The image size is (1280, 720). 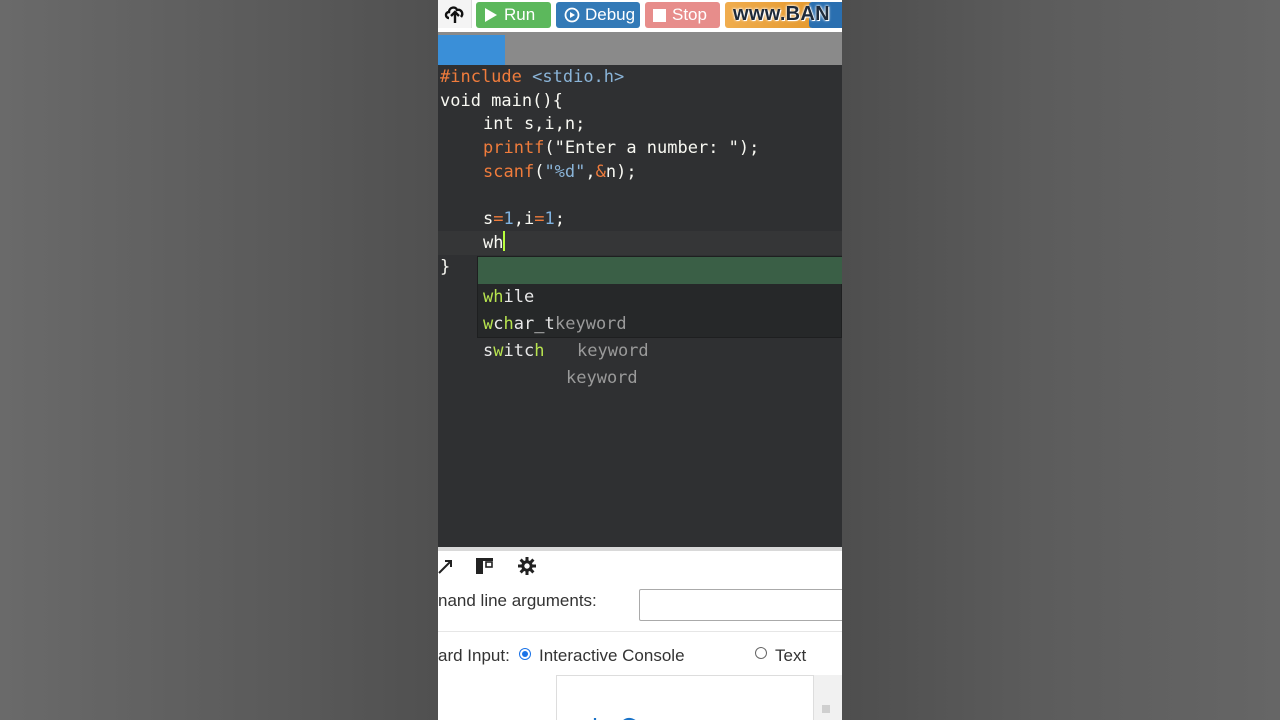 I want to click on standard-input-label: ard Input:, so click(x=474, y=655).